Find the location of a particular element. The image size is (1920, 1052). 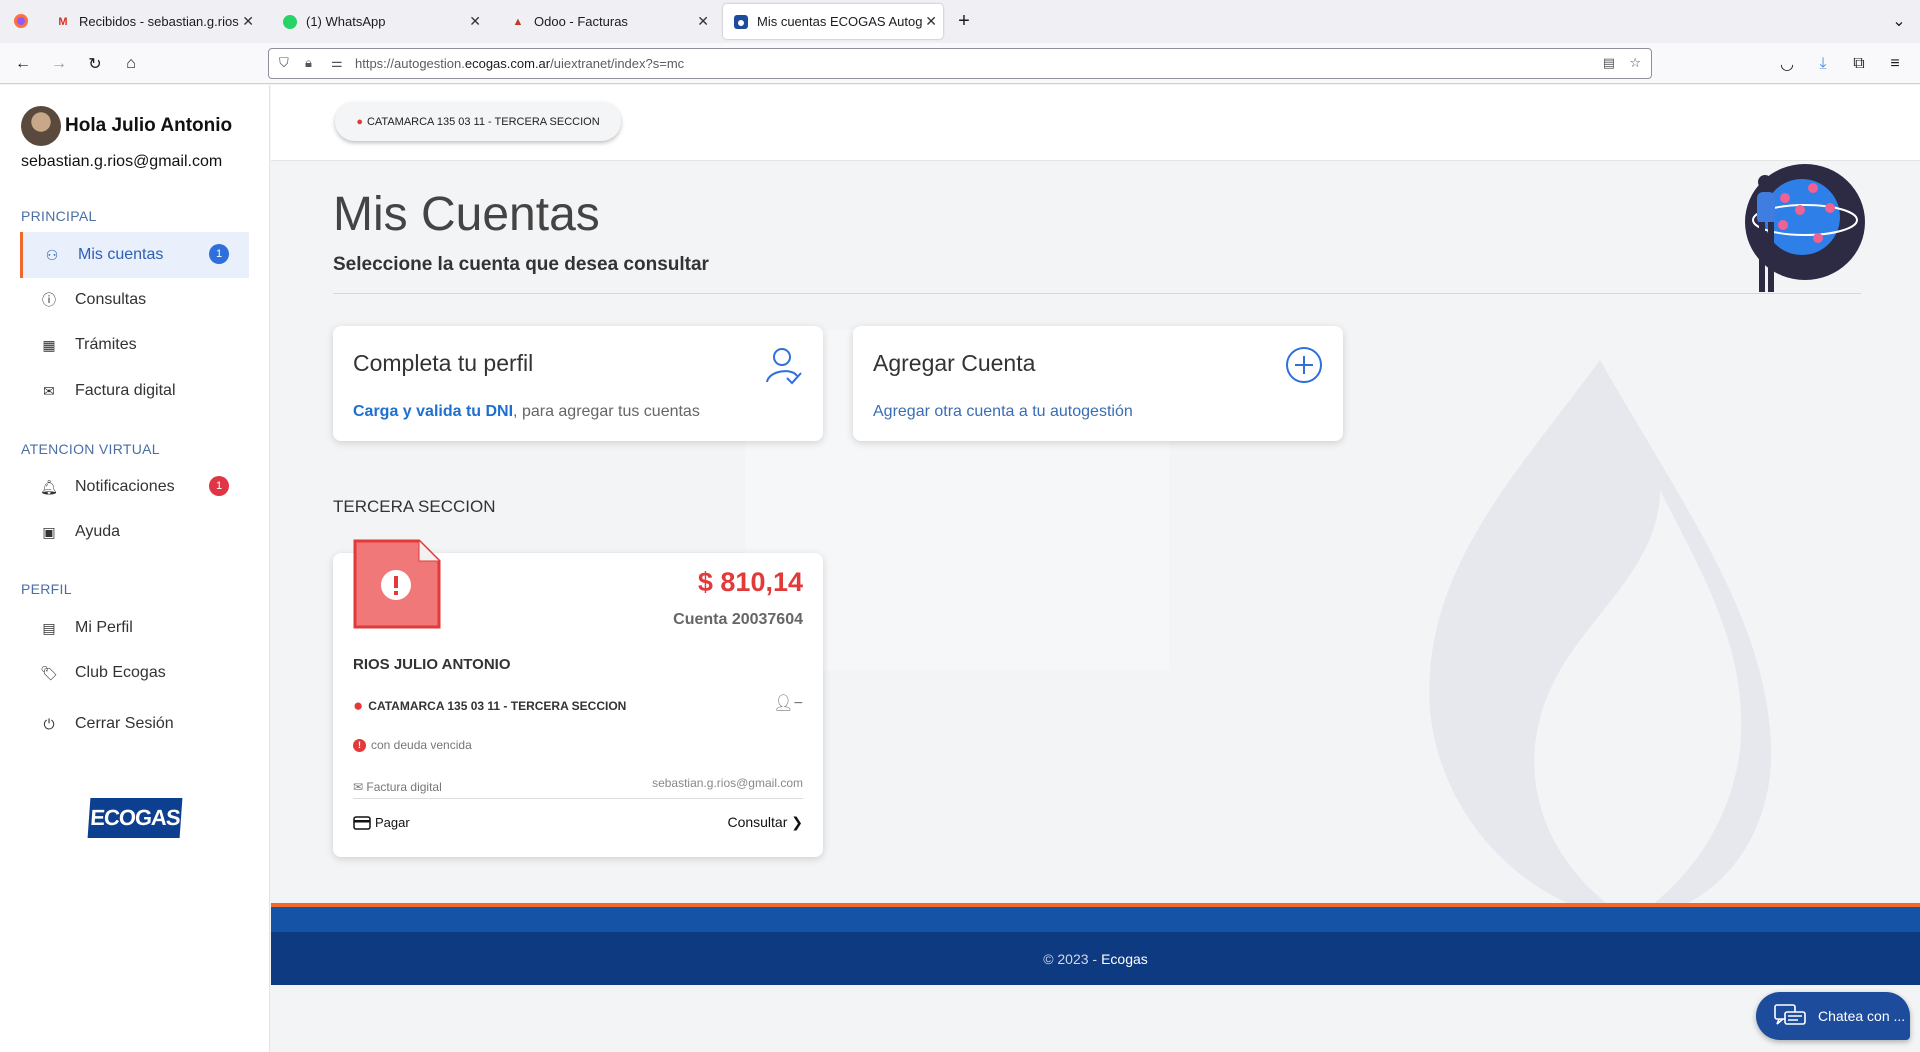

ecogas-icon is located at coordinates (741, 22).